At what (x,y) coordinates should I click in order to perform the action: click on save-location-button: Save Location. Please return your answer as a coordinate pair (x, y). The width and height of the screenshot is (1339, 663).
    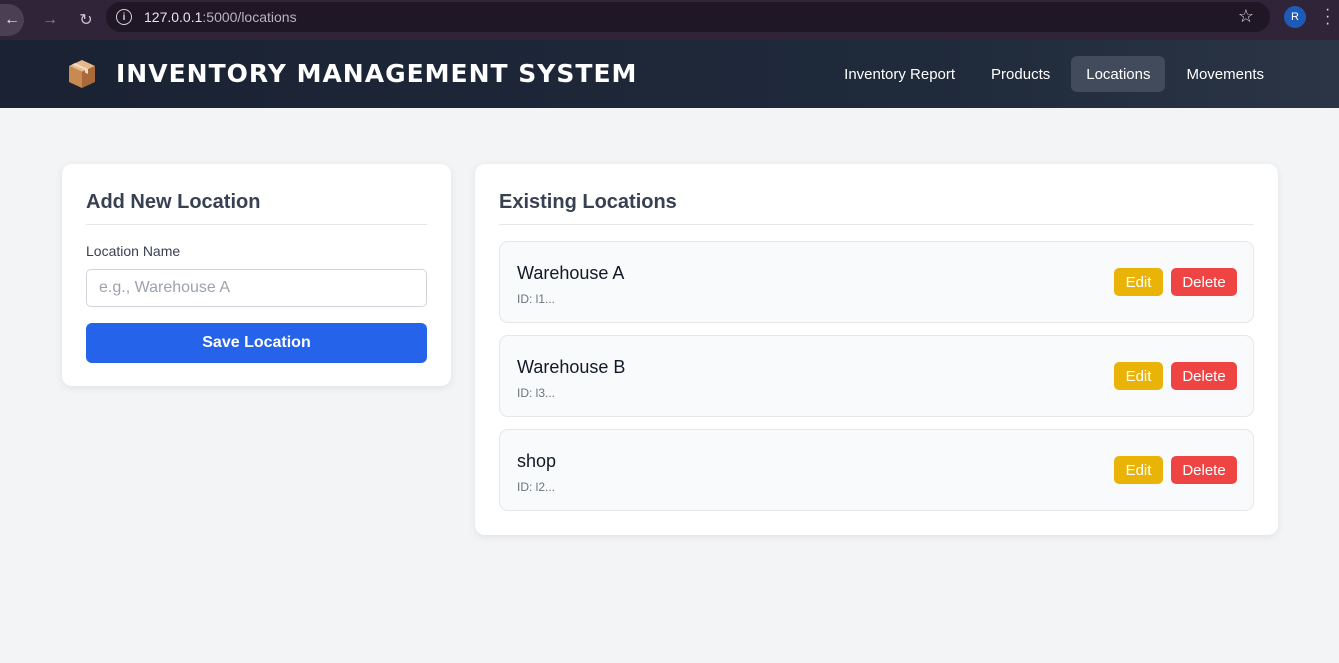
    Looking at the image, I should click on (256, 343).